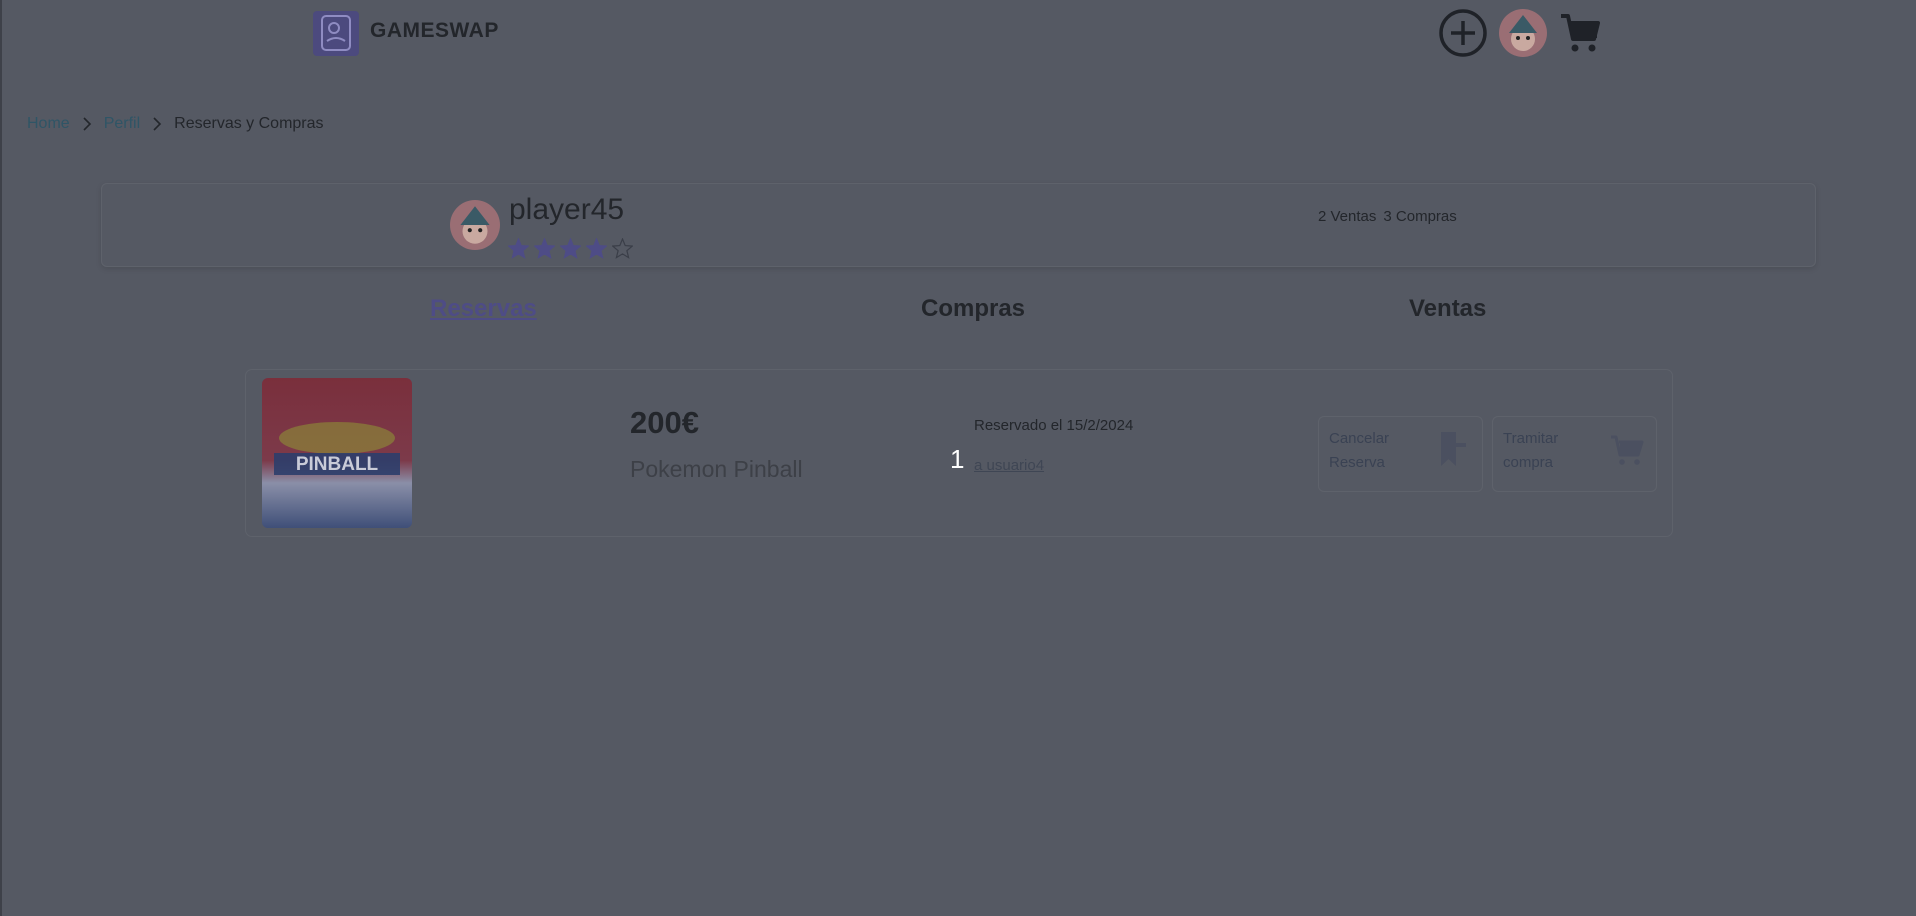 The height and width of the screenshot is (916, 1916). I want to click on reserved-date: Reservado el 15/2/2024, so click(1054, 425).